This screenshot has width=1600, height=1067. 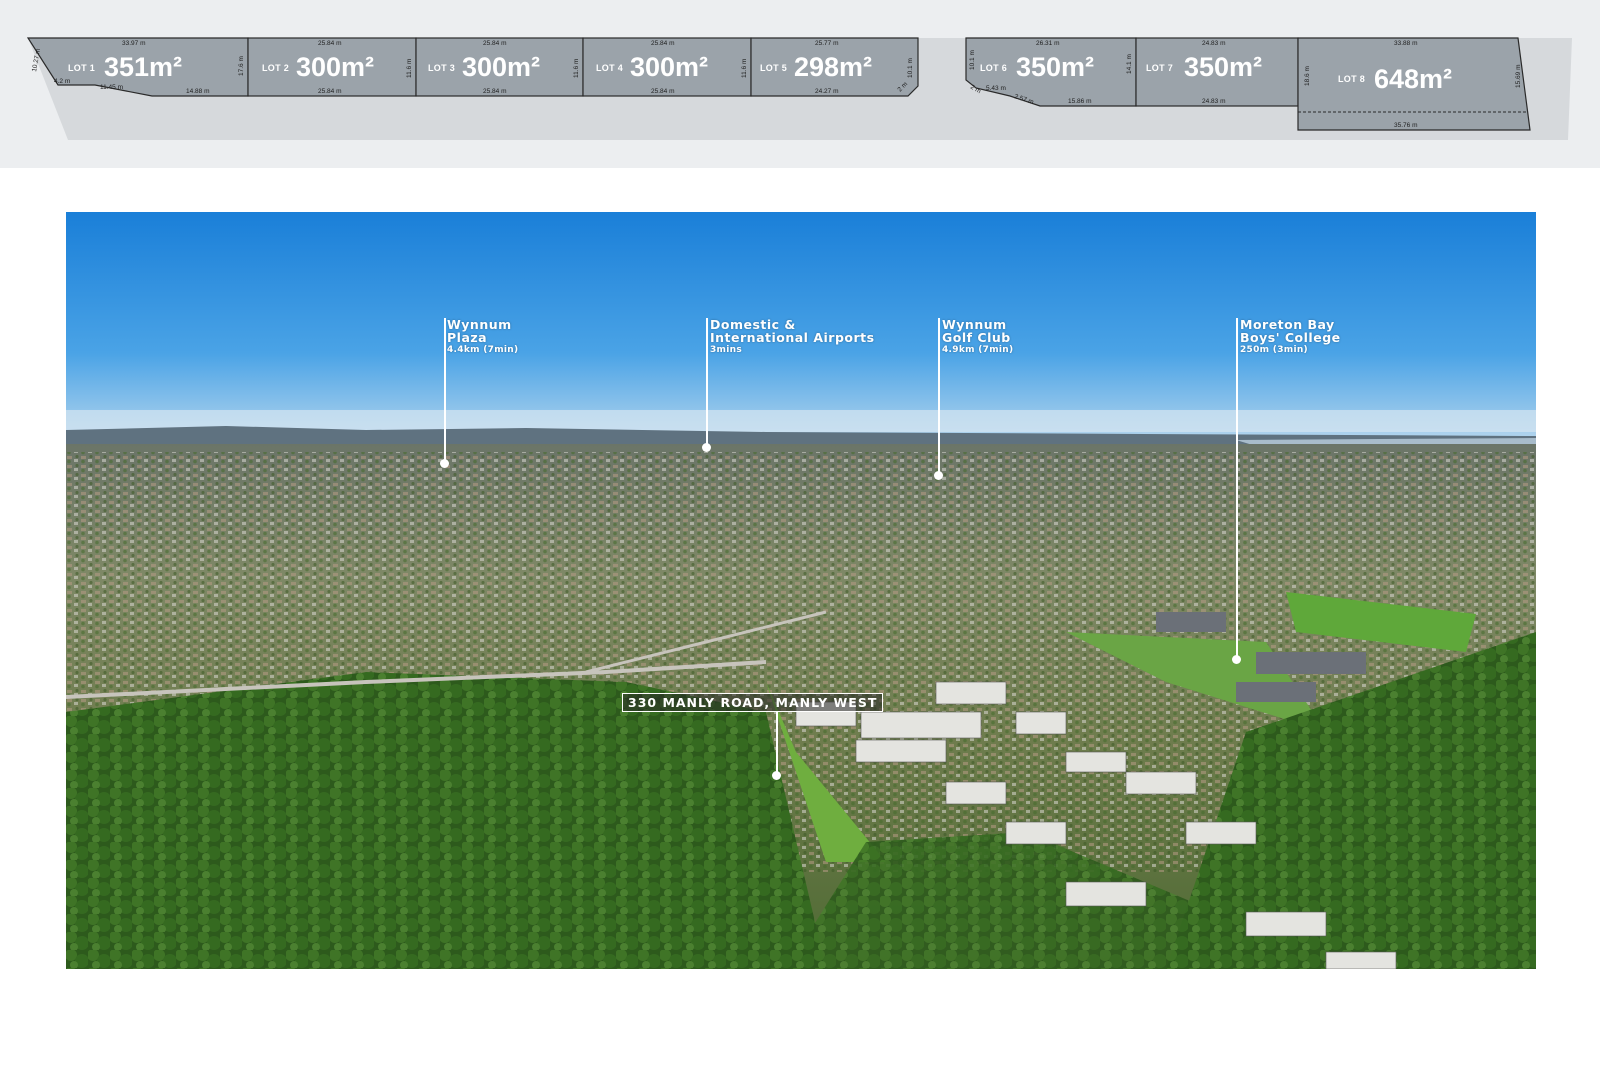 I want to click on lot-1-dim: 14.88 m, so click(x=198, y=91).